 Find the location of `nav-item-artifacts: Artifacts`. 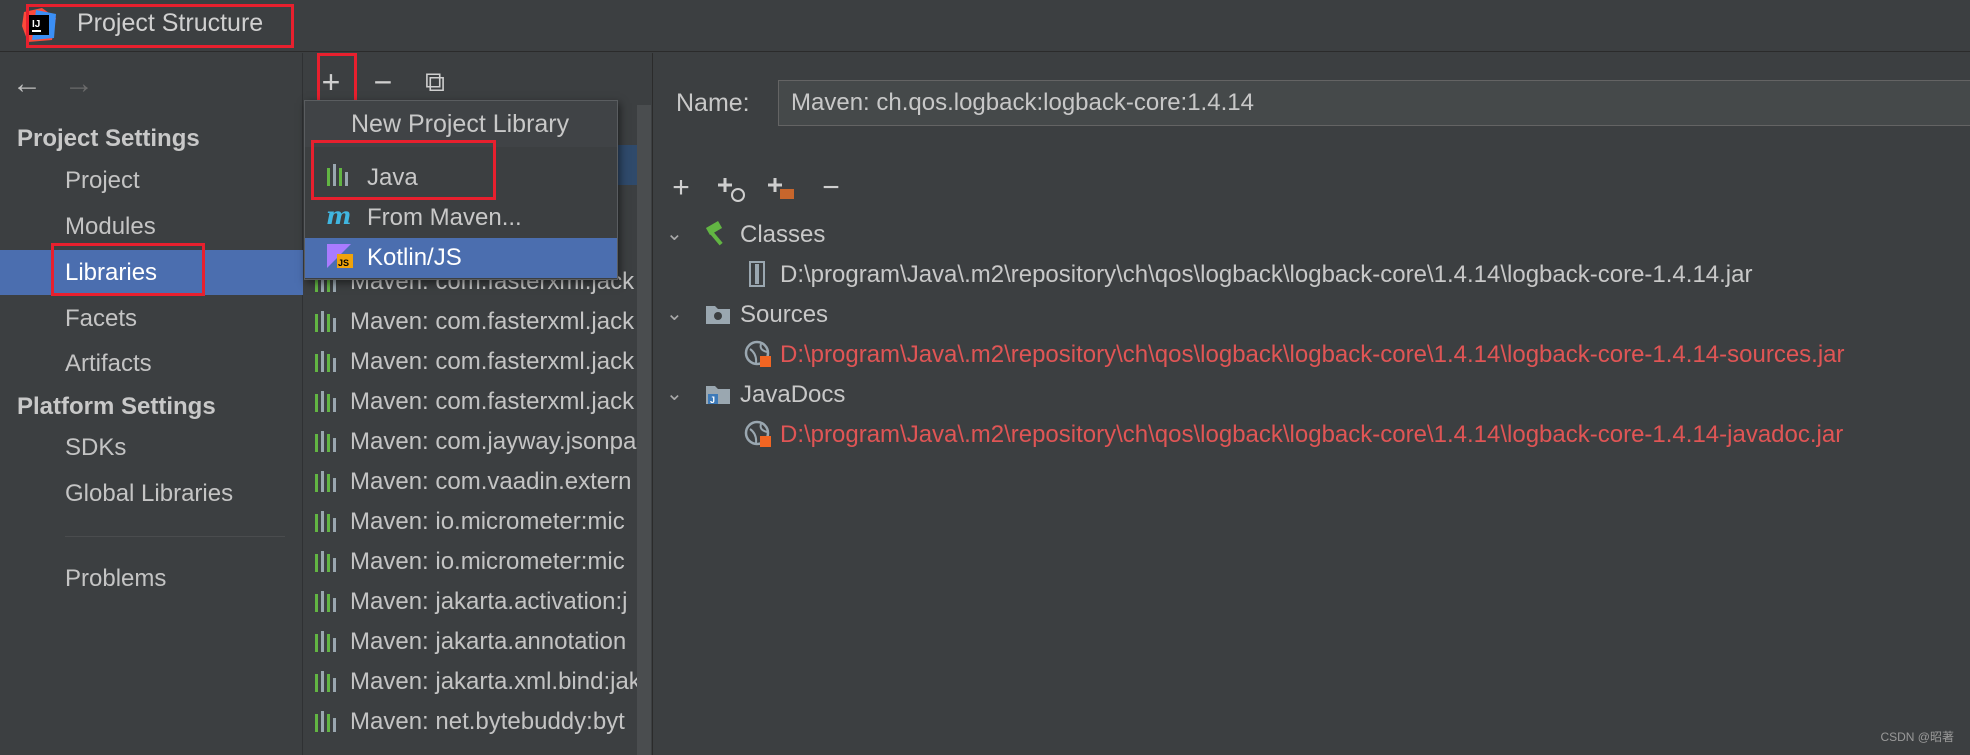

nav-item-artifacts: Artifacts is located at coordinates (151, 363).